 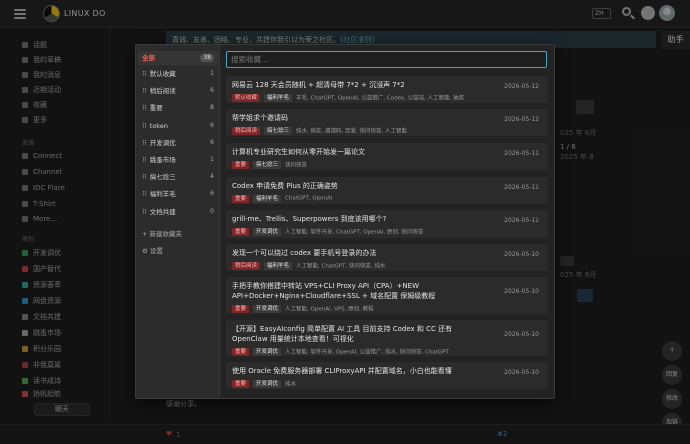 I want to click on bookmark-title: 网易云 128 天会员随机 + 超清母带 7*2 + 沉浸声 7*2, so click(x=359, y=85).